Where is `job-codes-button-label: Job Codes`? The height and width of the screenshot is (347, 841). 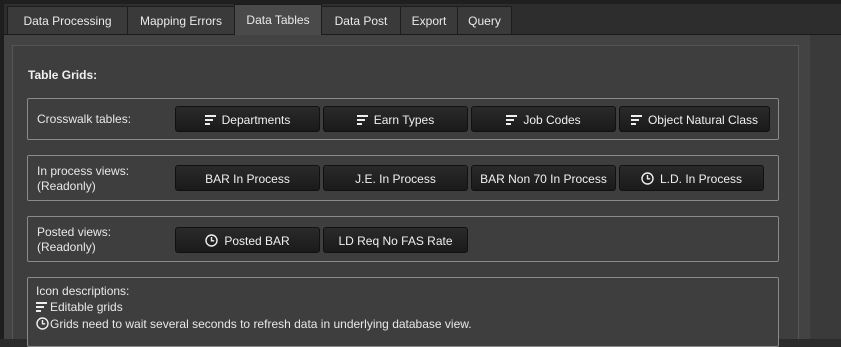 job-codes-button-label: Job Codes is located at coordinates (552, 119).